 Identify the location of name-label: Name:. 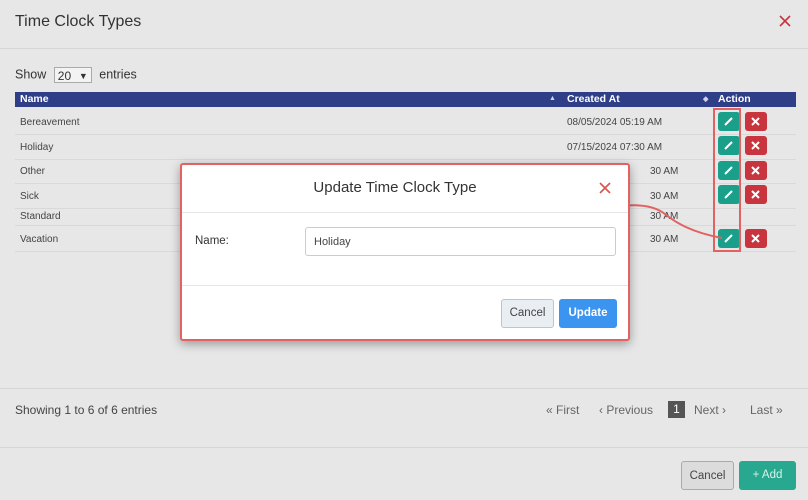
(212, 241).